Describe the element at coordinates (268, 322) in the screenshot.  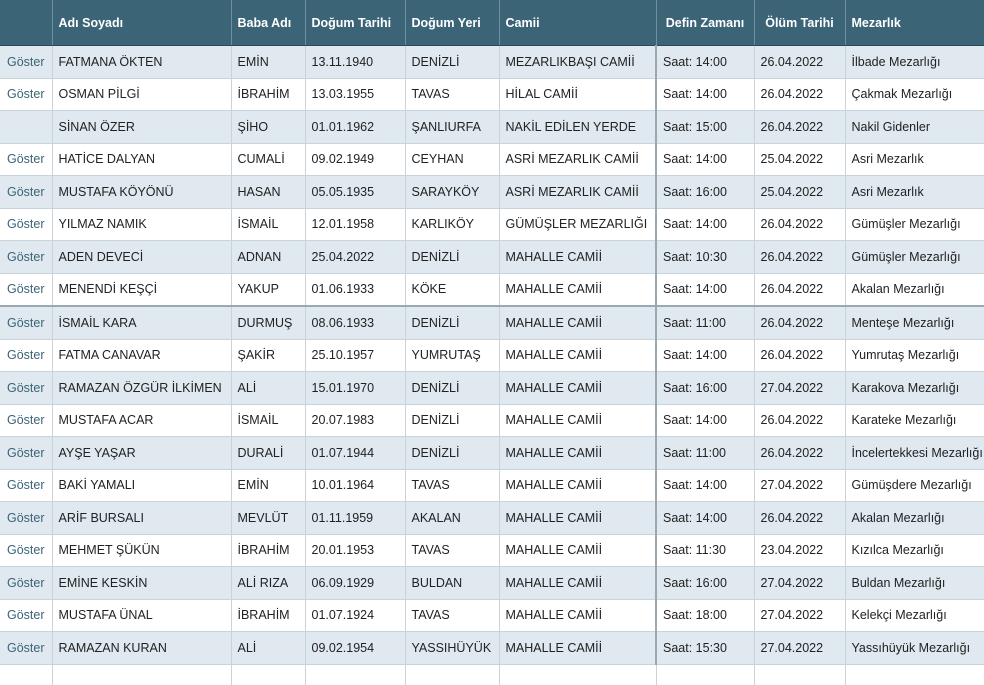
I see `cell-father: DURMUŞ` at that location.